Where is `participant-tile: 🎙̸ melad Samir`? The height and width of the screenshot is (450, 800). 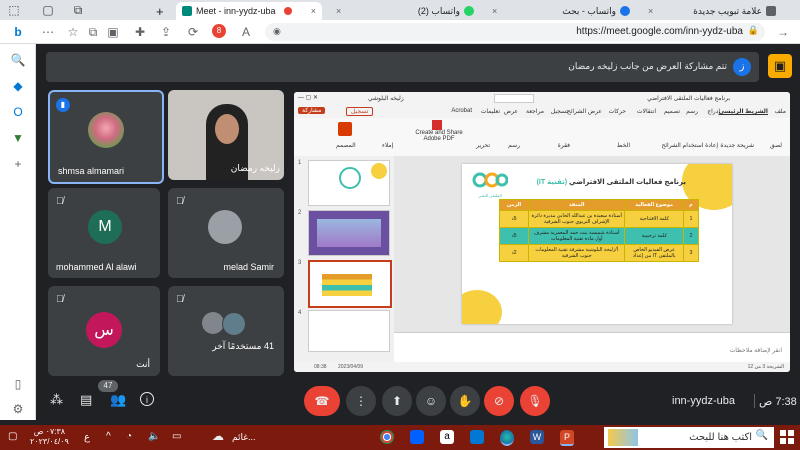
participant-tile: 🎙̸ melad Samir is located at coordinates (226, 233).